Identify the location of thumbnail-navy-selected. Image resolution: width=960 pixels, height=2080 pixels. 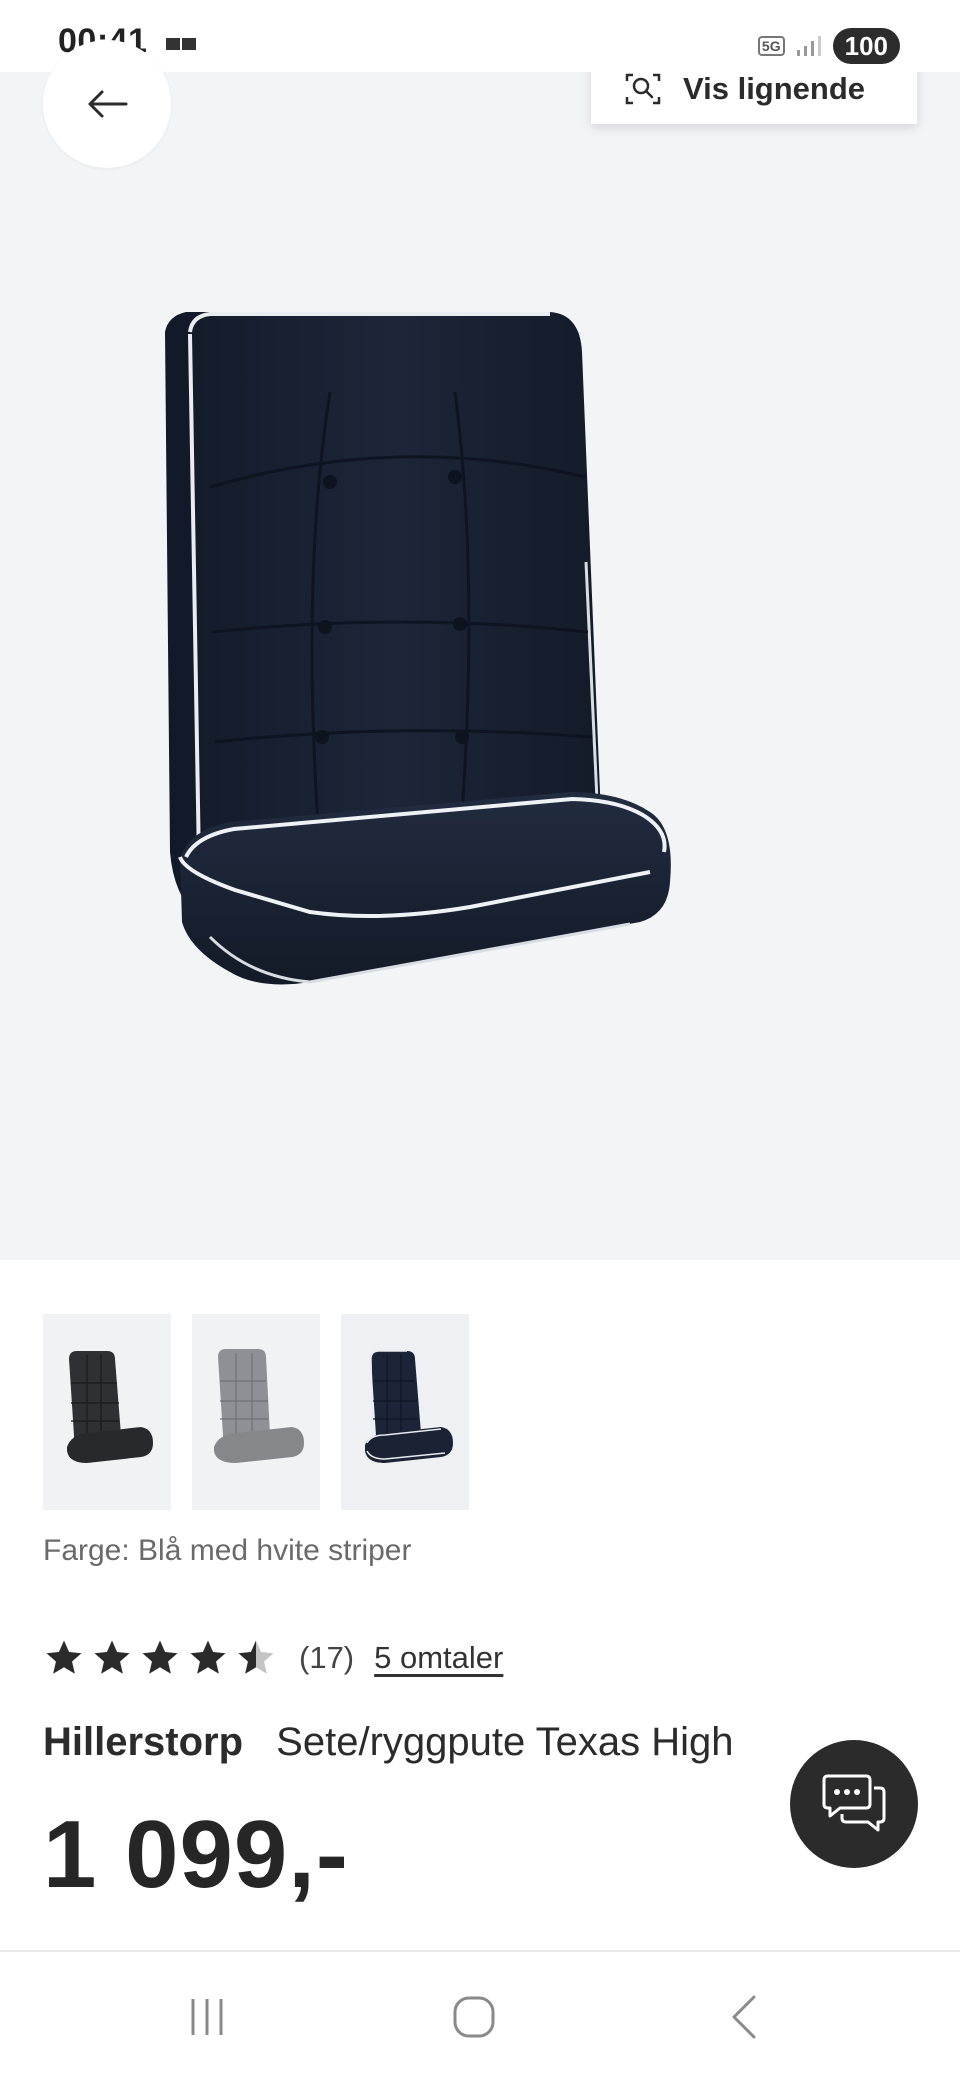
(405, 1412).